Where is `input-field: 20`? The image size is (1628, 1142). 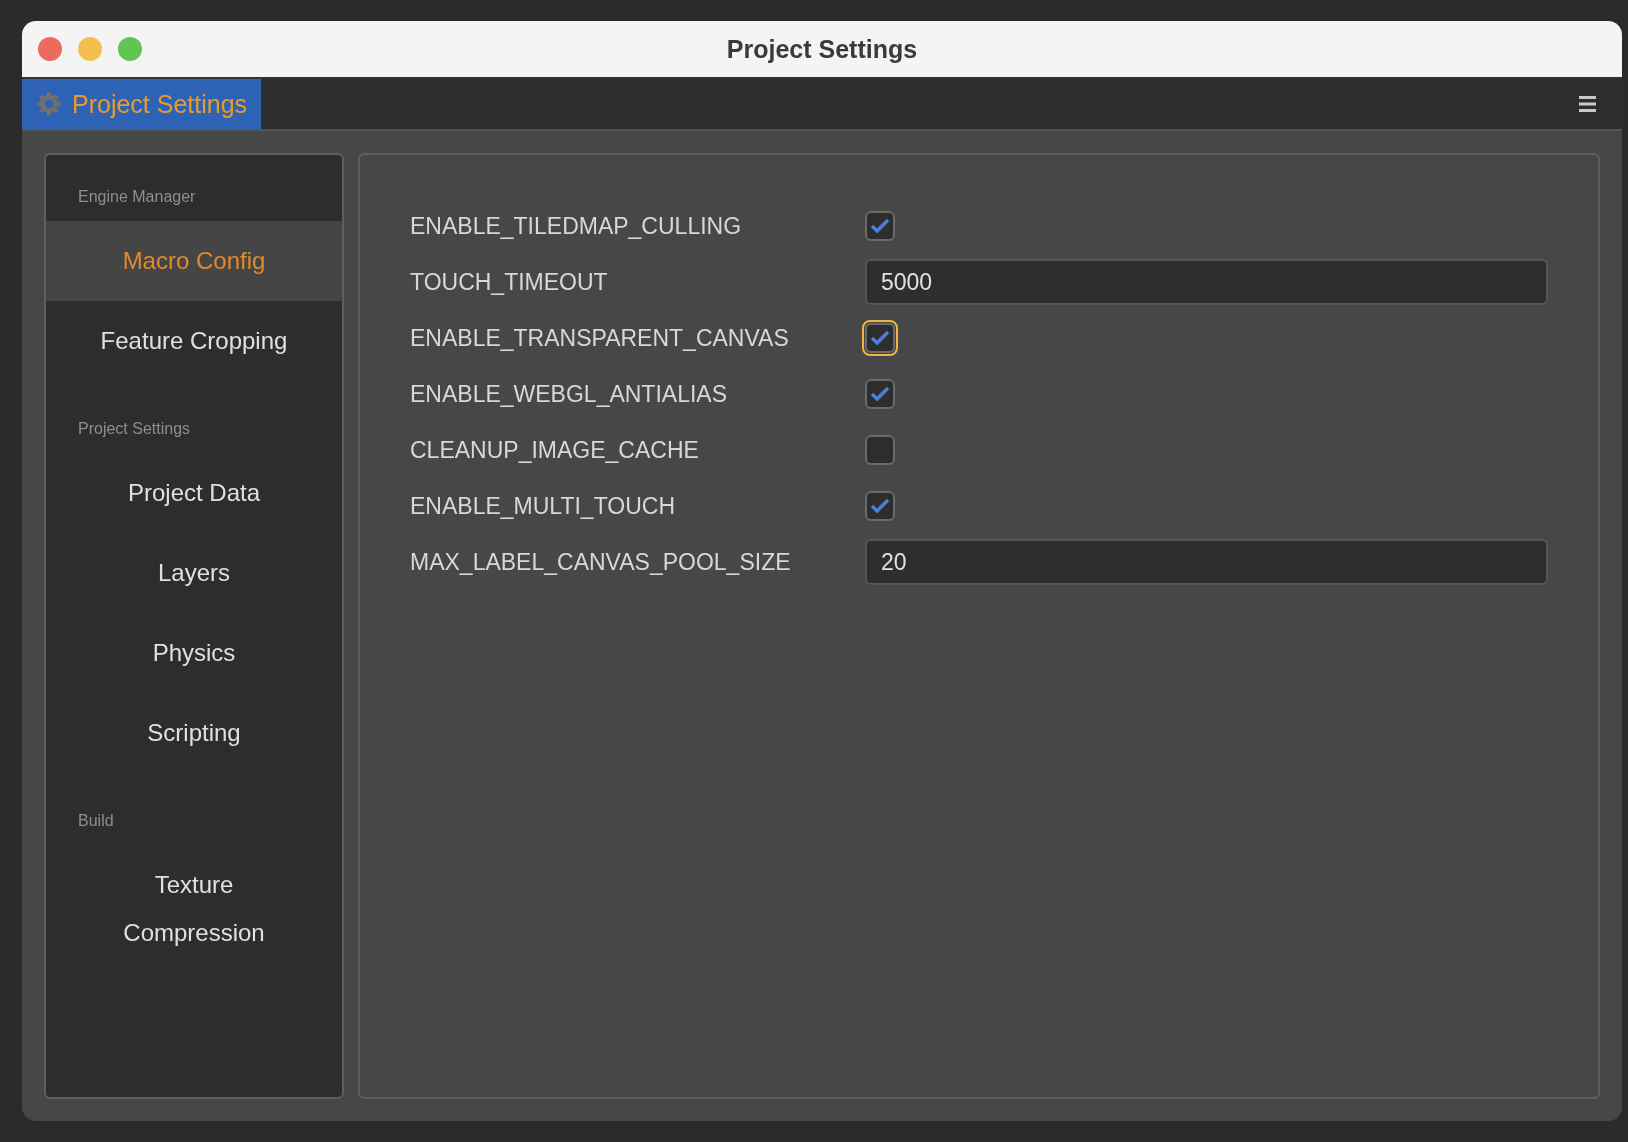 input-field: 20 is located at coordinates (1206, 562).